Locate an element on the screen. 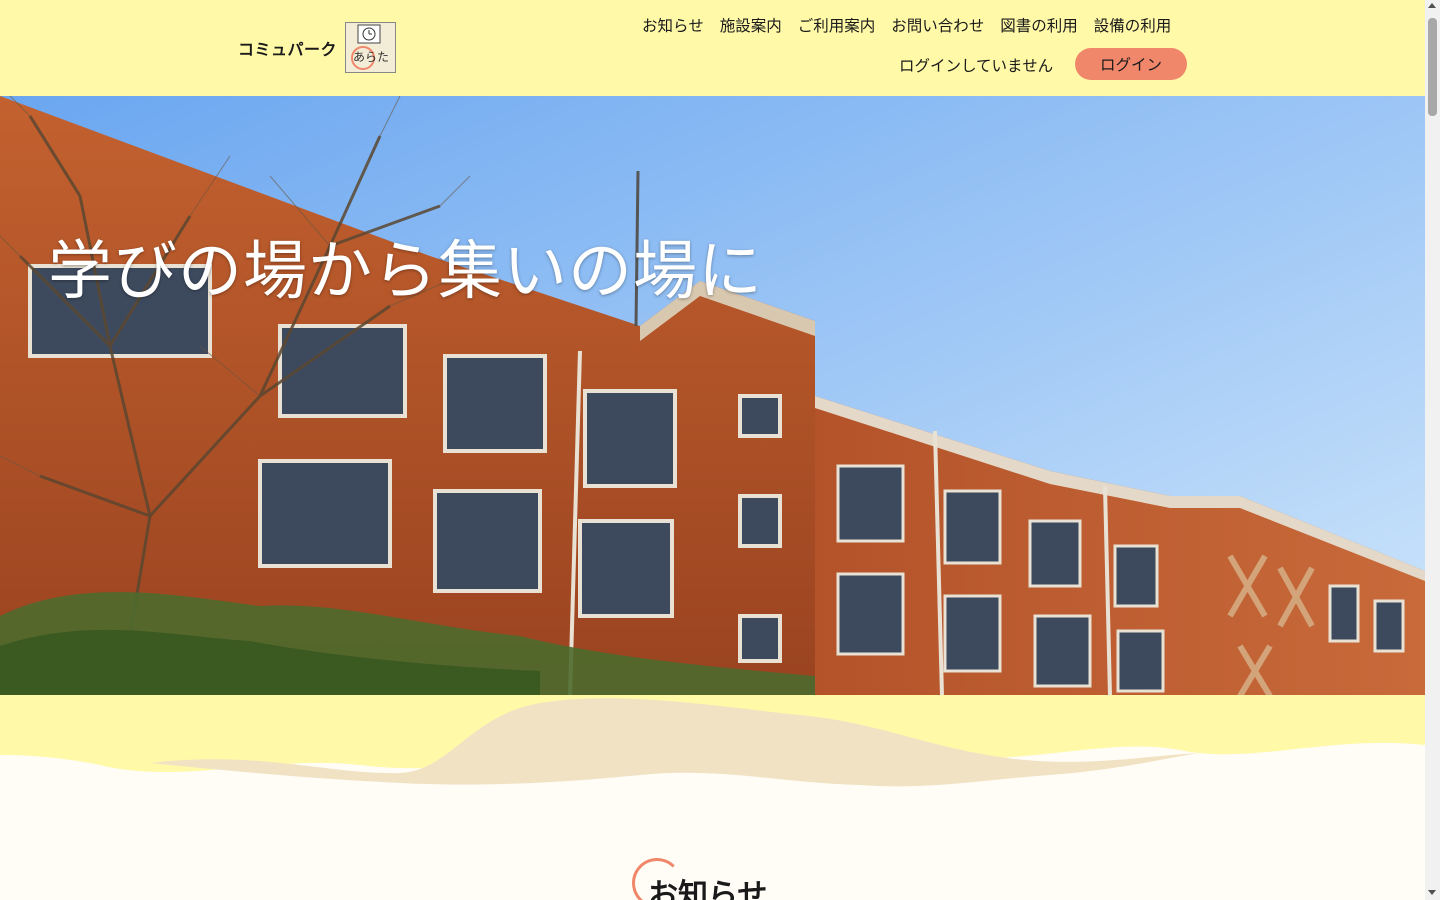  brand: コミュパーク あらた is located at coordinates (317, 47).